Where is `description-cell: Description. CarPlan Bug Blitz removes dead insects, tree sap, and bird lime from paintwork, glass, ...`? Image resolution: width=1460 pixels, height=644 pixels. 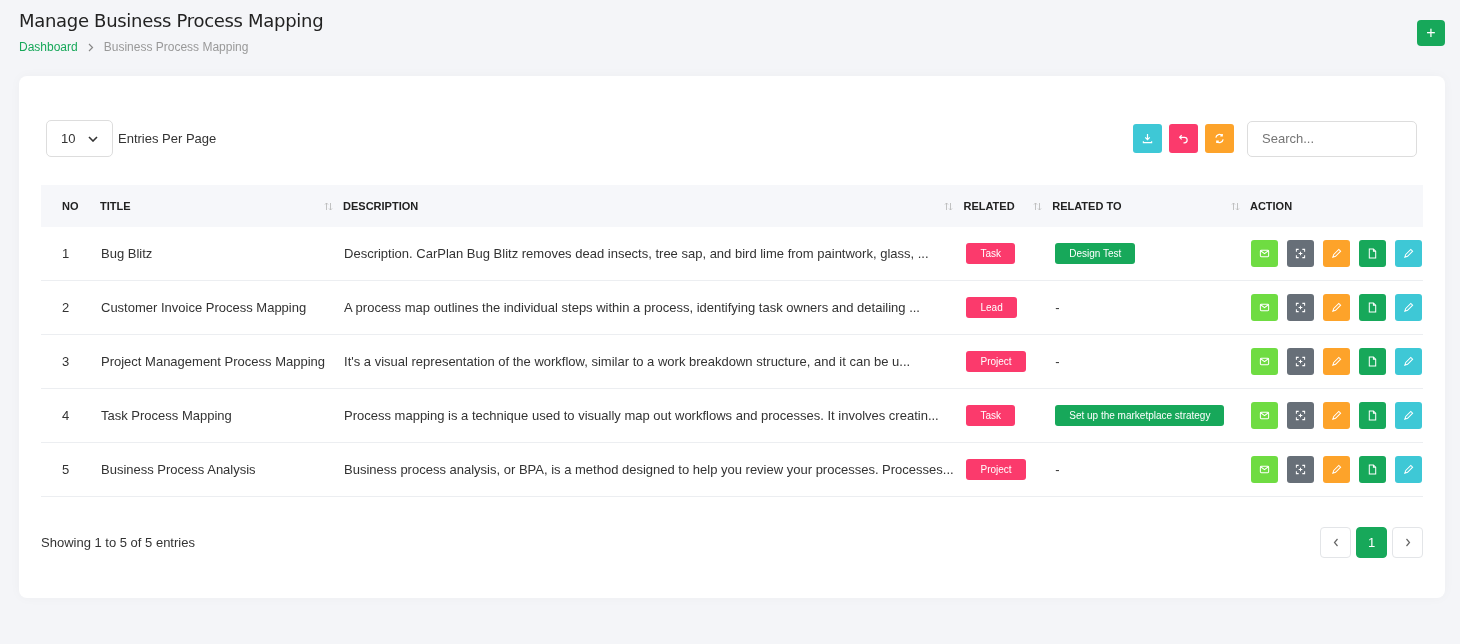
description-cell: Description. CarPlan Bug Blitz removes dead insects, tree sap, and bird lime from paintwork, glass, ... is located at coordinates (636, 253).